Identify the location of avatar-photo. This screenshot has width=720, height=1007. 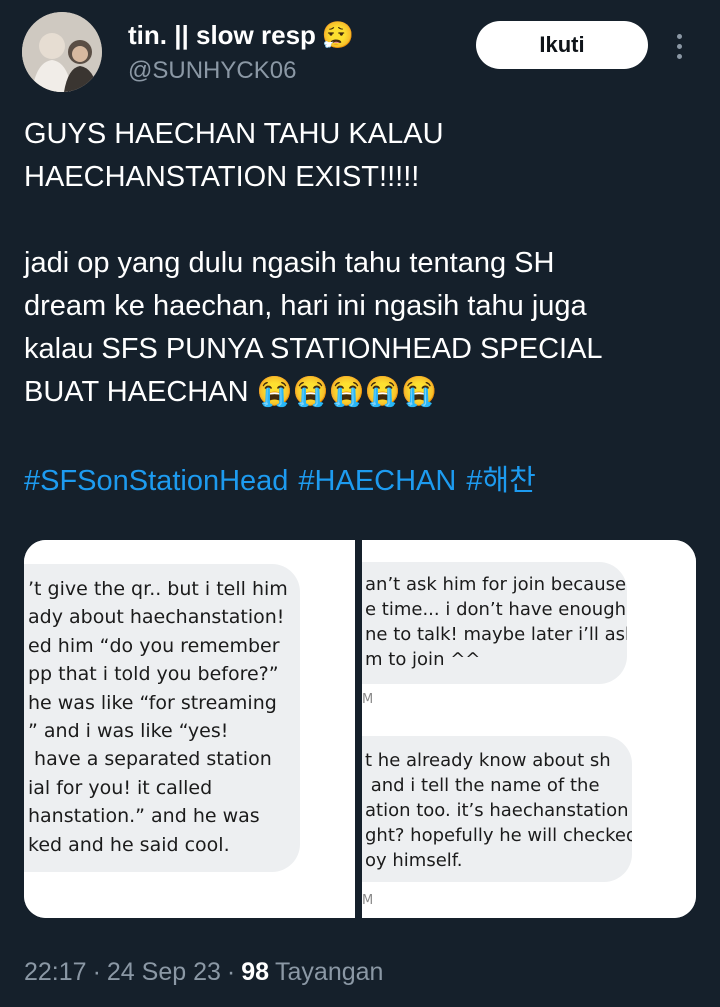
(62, 52).